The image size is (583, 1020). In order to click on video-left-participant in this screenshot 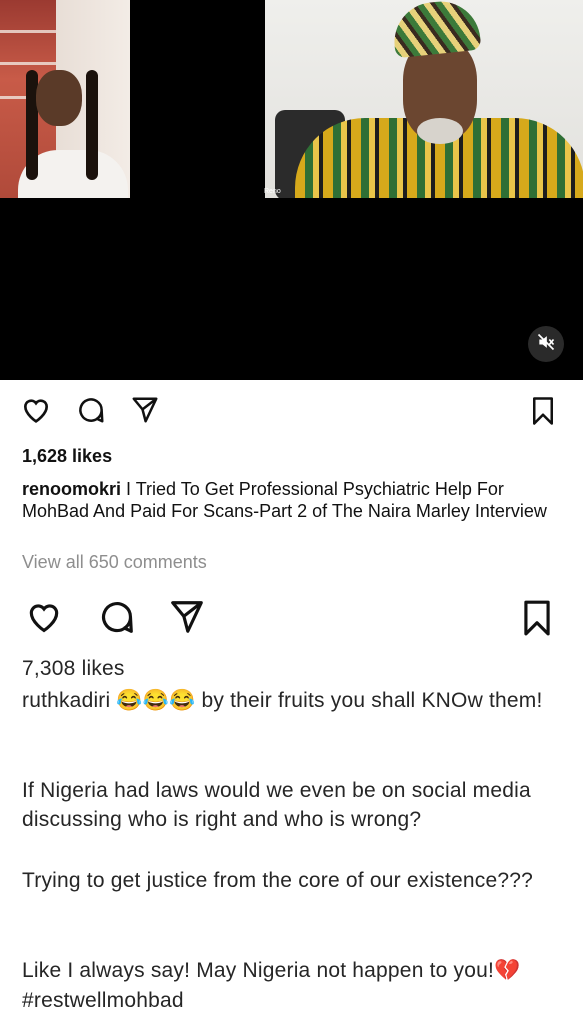, I will do `click(65, 99)`.